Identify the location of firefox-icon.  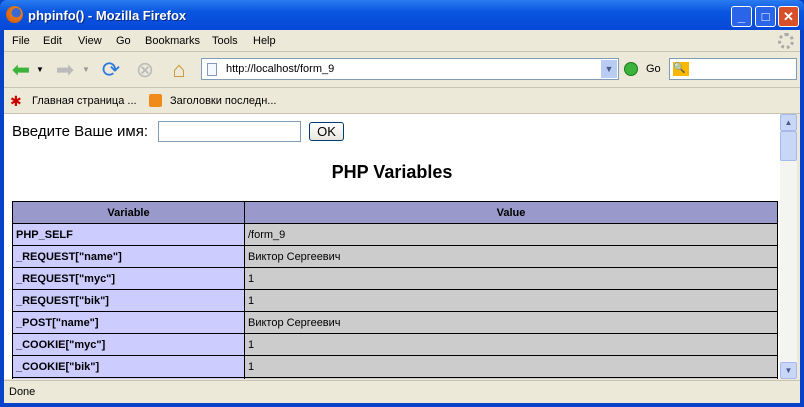
(14, 14).